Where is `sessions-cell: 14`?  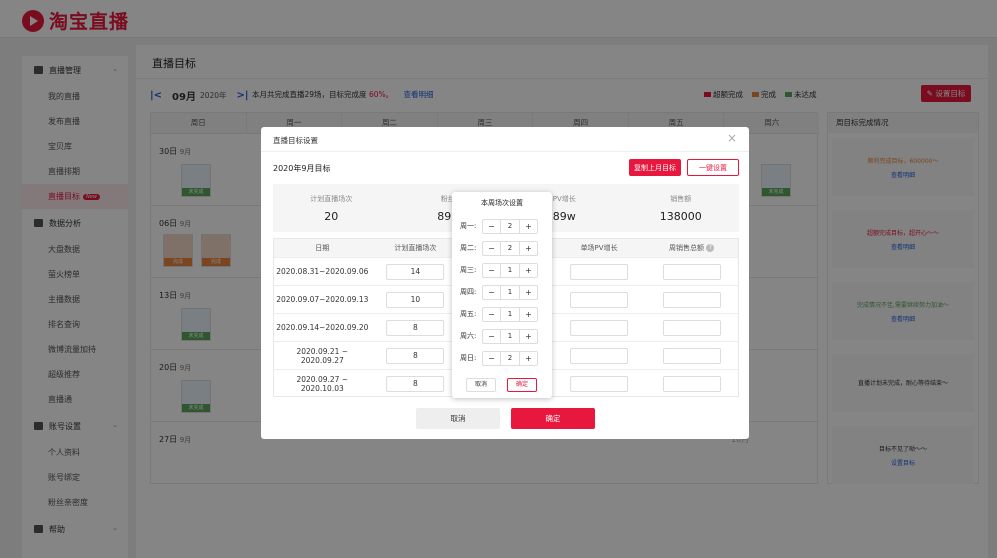 sessions-cell: 14 is located at coordinates (416, 271).